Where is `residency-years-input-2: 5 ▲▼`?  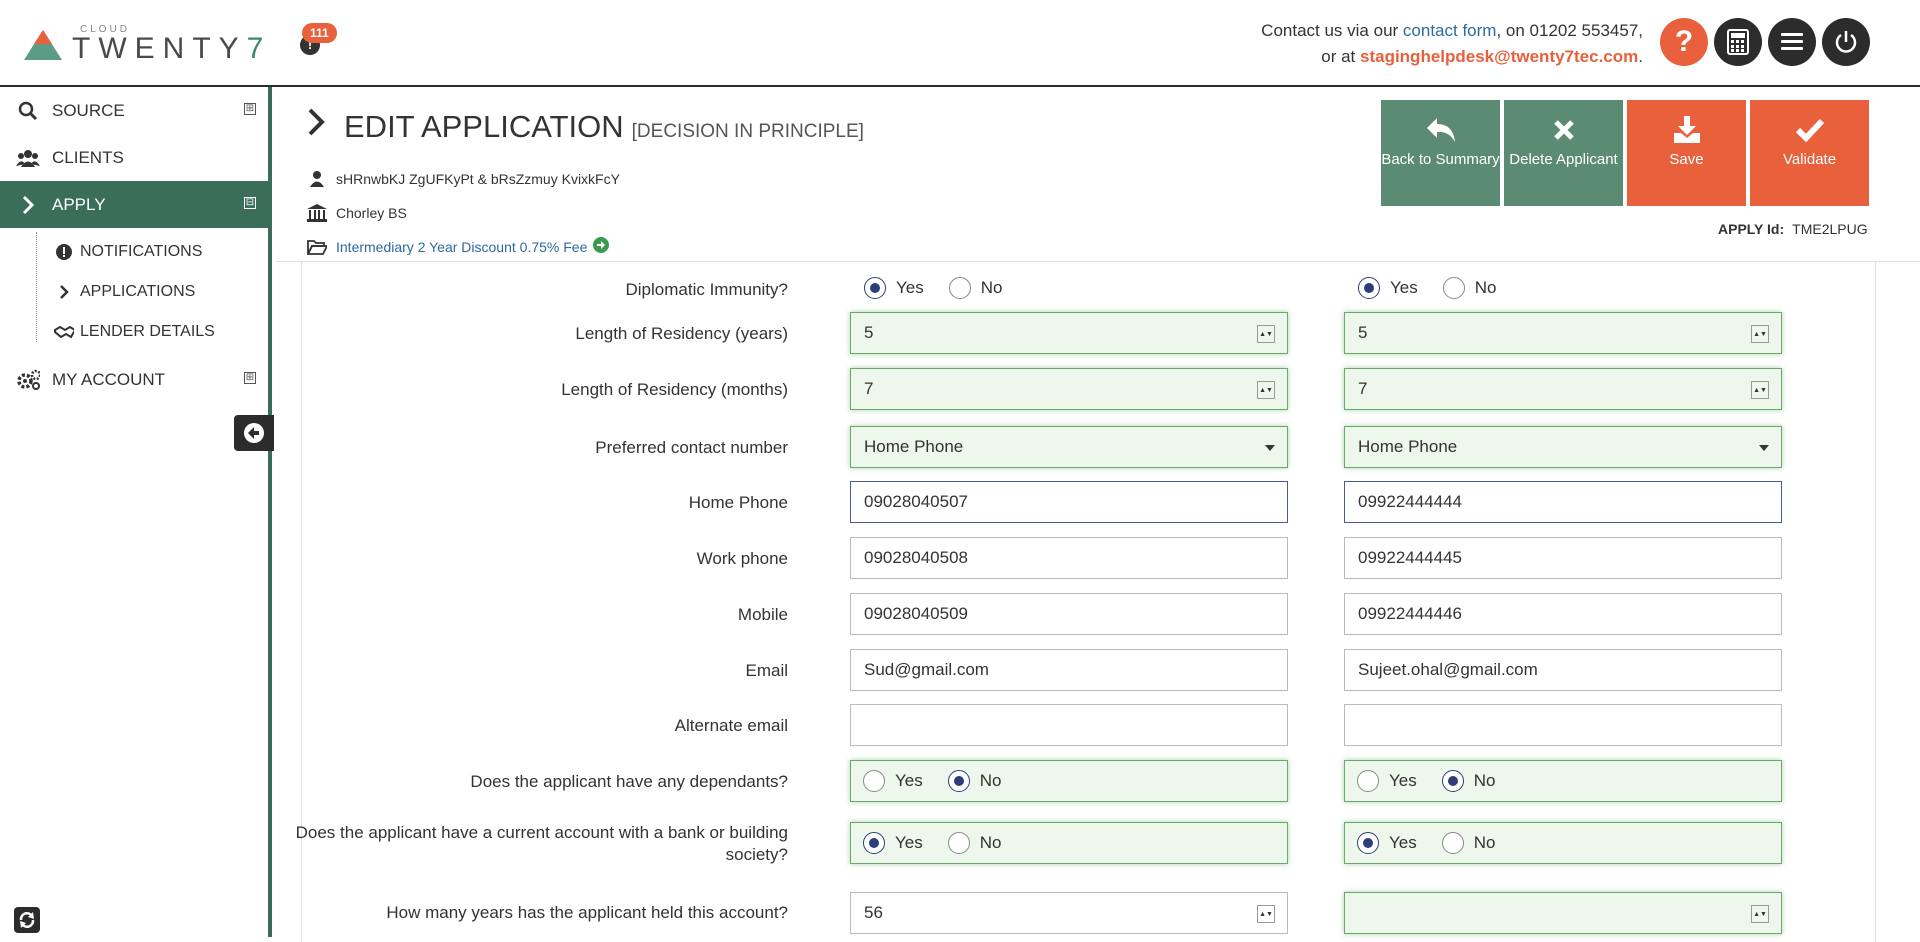 residency-years-input-2: 5 ▲▼ is located at coordinates (1563, 333).